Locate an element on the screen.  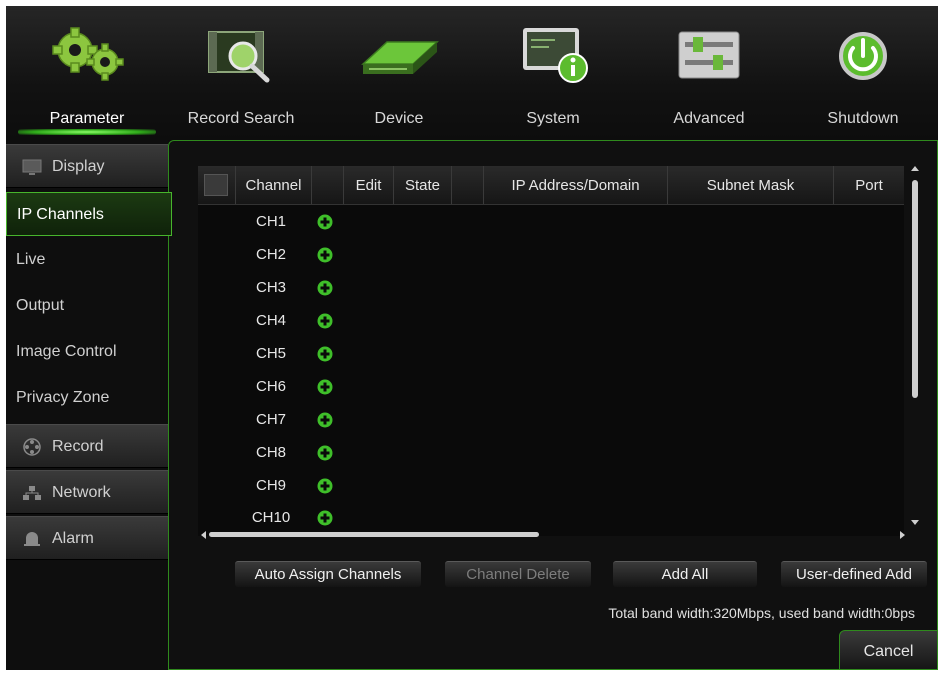
table-row: CH2 is located at coordinates (551, 255).